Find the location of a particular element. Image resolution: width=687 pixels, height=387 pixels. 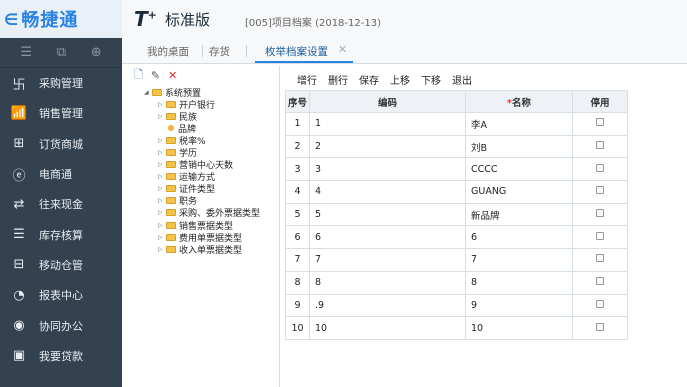

table-row: 777 is located at coordinates (456, 260).